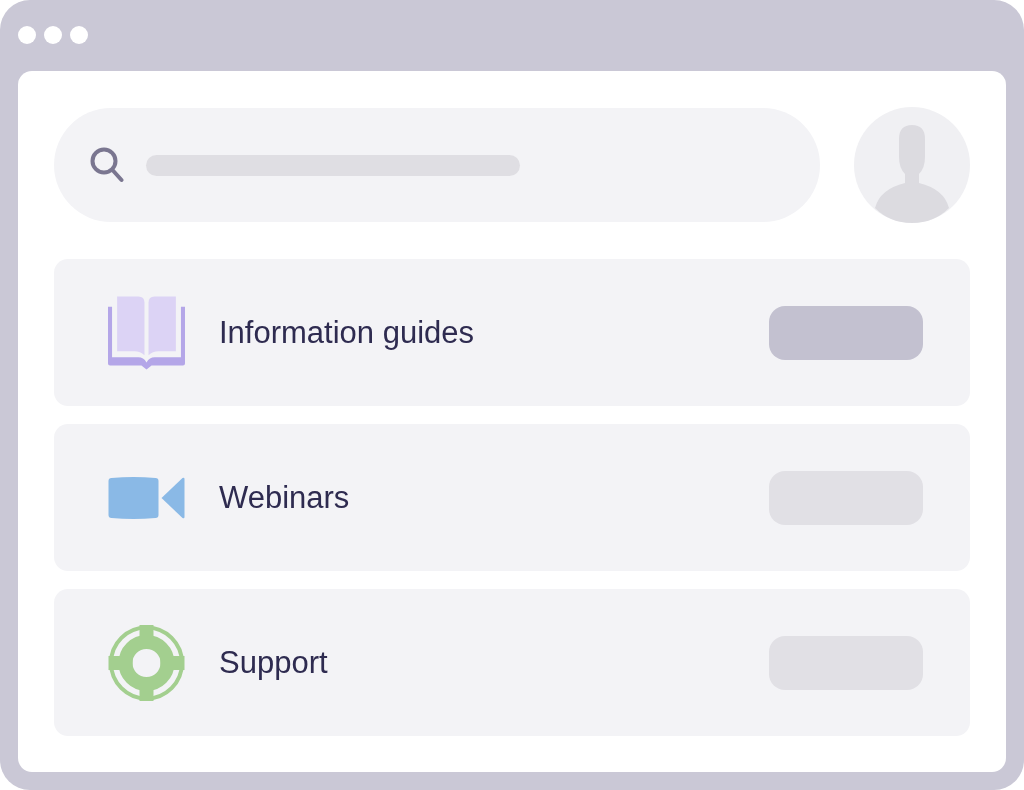 The image size is (1024, 790). What do you see at coordinates (347, 332) in the screenshot?
I see `row-label: Information guides` at bounding box center [347, 332].